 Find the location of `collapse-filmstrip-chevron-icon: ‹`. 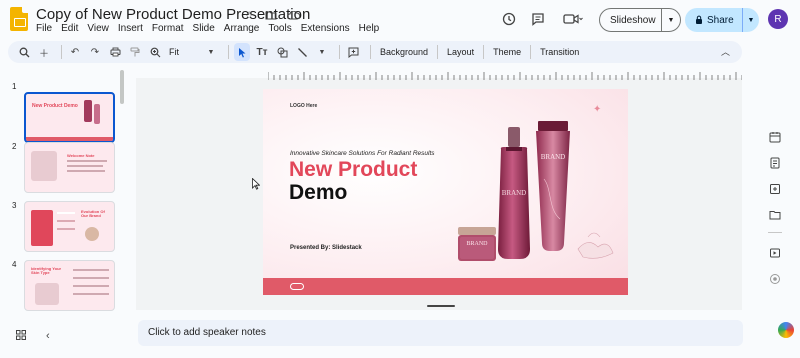

collapse-filmstrip-chevron-icon: ‹ is located at coordinates (48, 336).